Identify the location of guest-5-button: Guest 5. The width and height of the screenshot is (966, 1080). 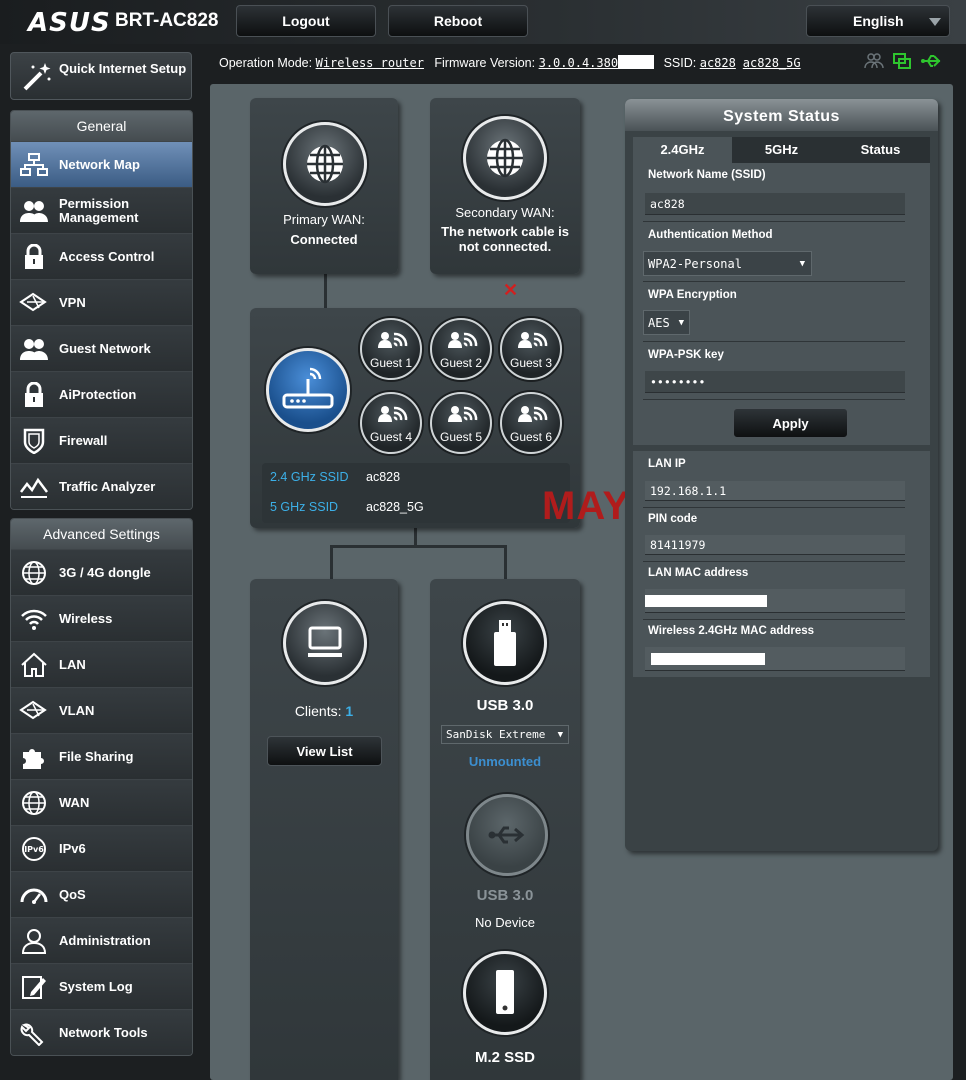
(461, 423).